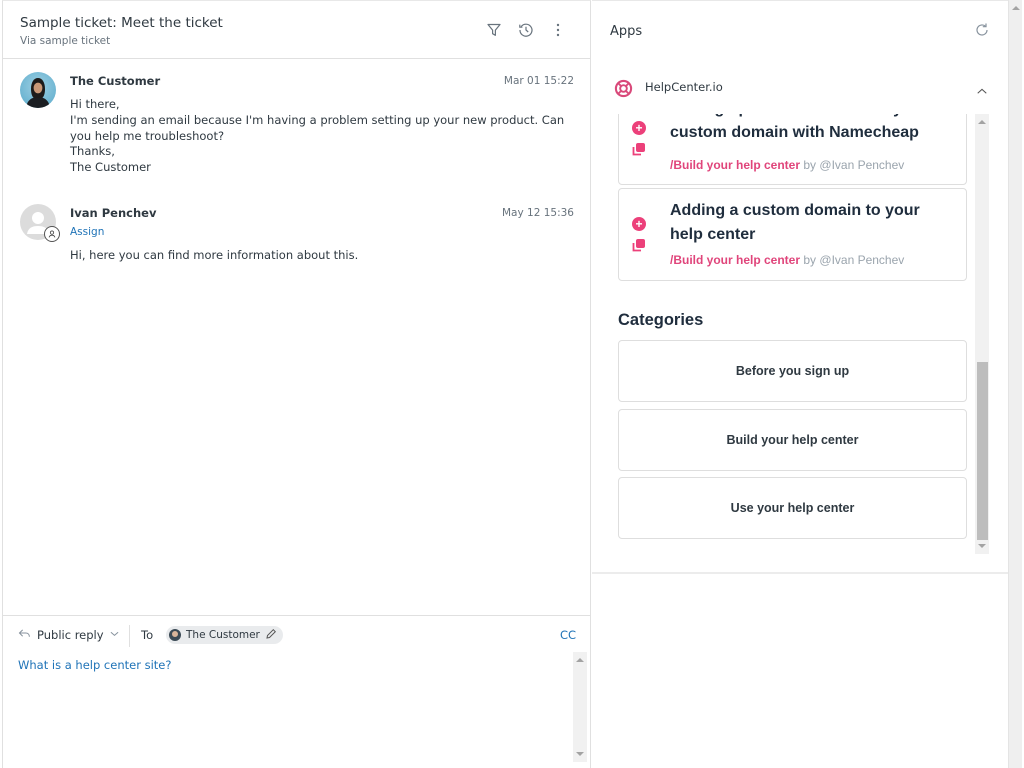 The height and width of the screenshot is (768, 1024). I want to click on edit-pencil-icon, so click(271, 635).